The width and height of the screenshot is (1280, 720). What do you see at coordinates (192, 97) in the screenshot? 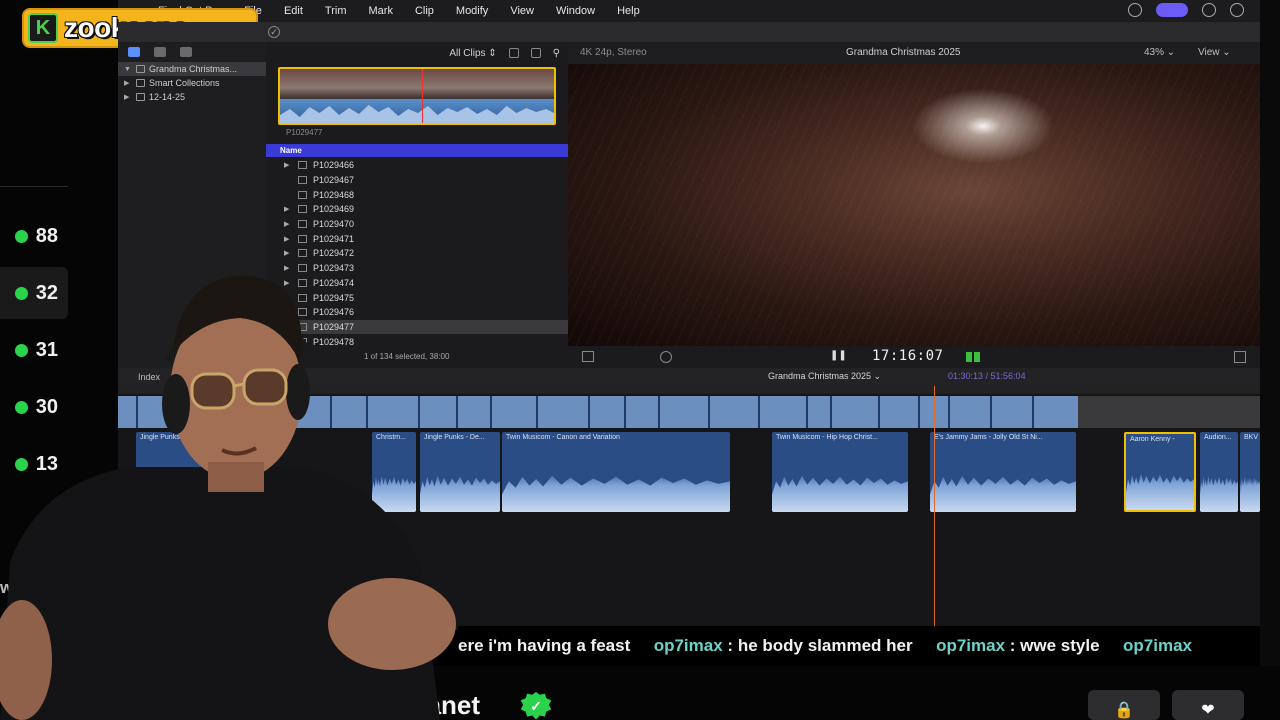
I see `library-item: ▶ 12-14-25` at bounding box center [192, 97].